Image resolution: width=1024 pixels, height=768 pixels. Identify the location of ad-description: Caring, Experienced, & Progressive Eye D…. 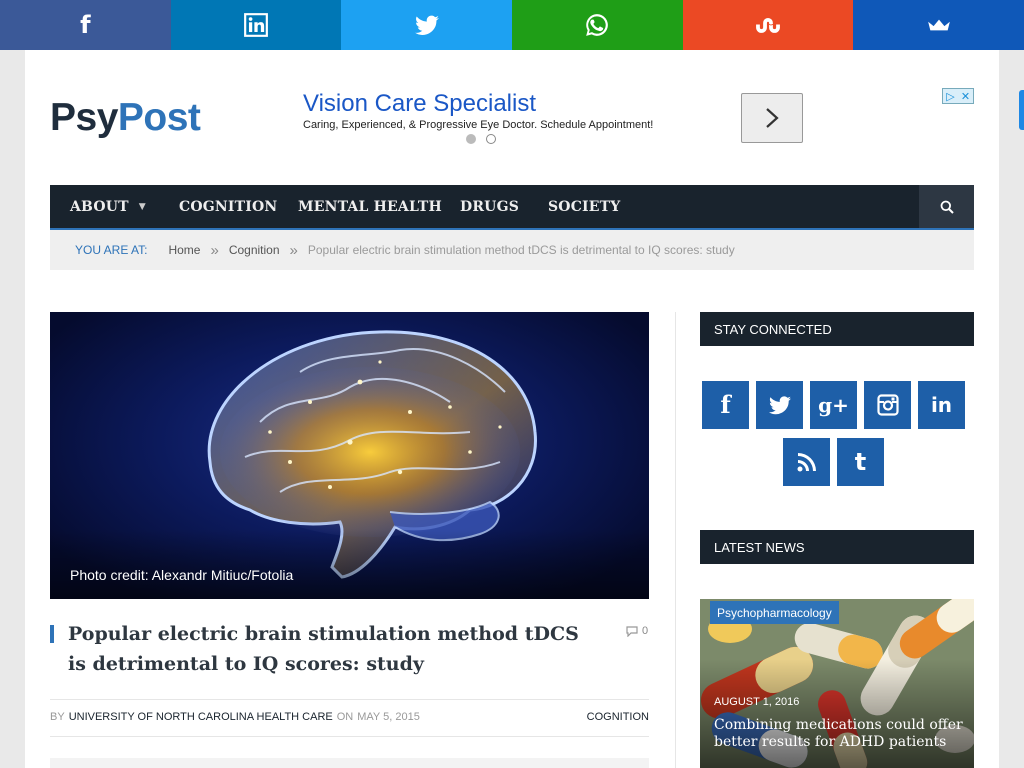
(478, 125).